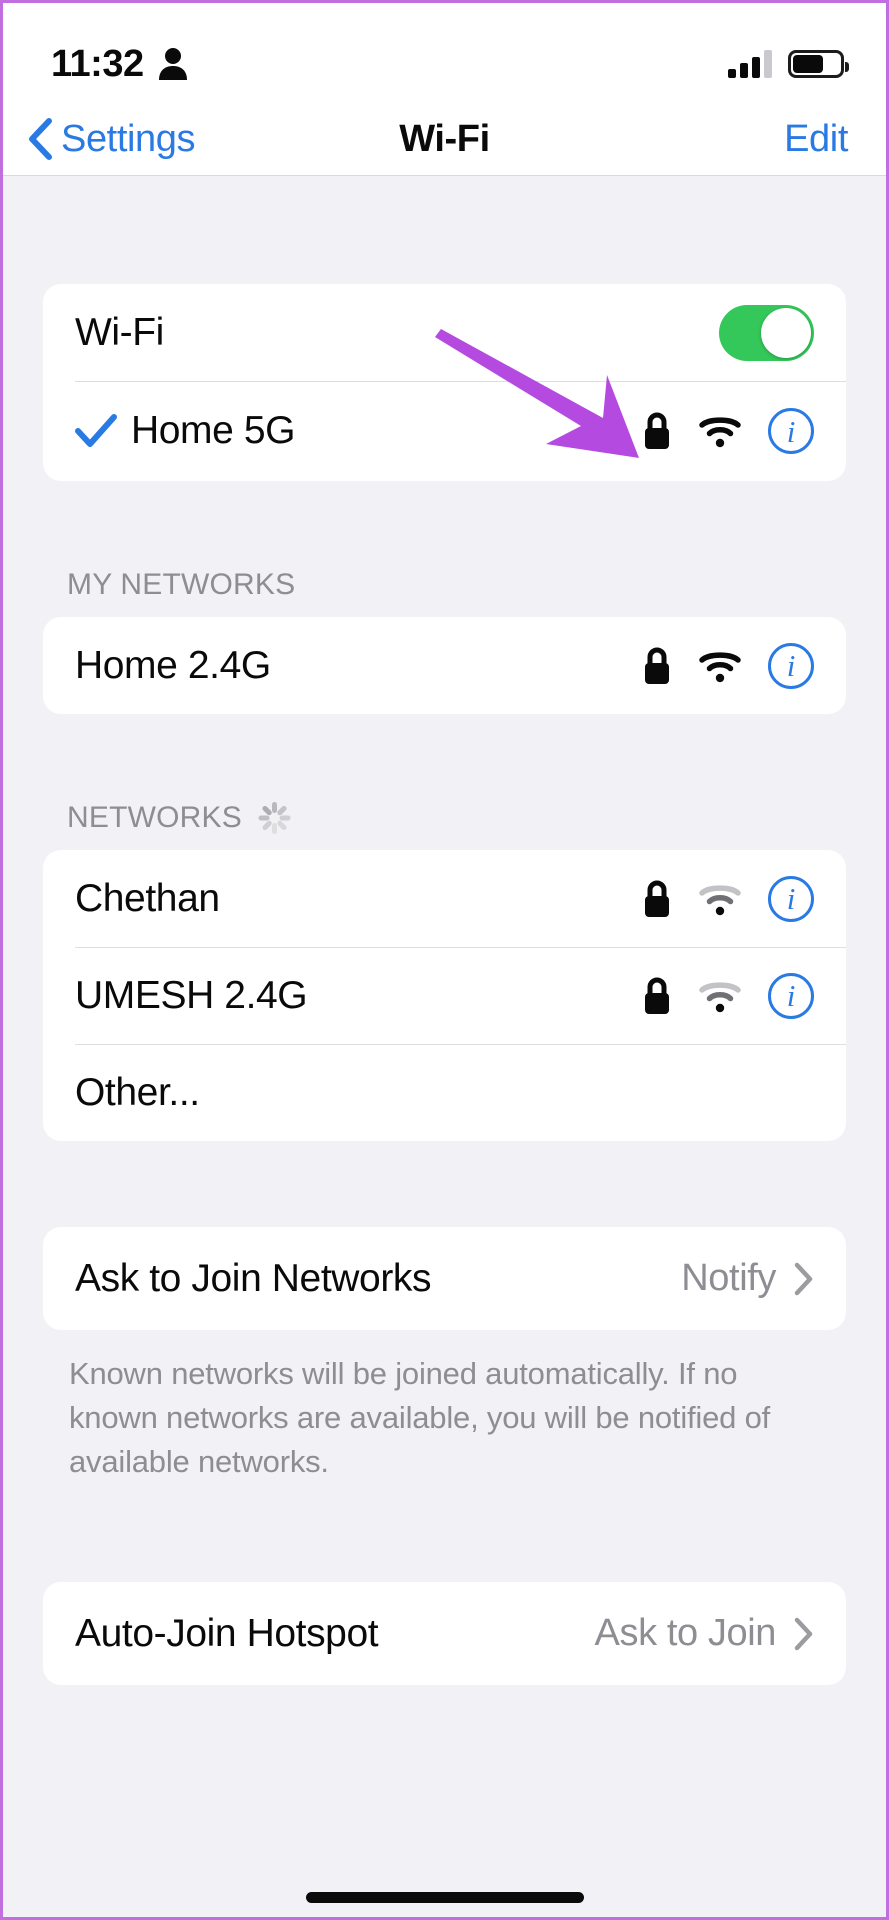 The width and height of the screenshot is (889, 1920). I want to click on checkmark-icon, so click(96, 430).